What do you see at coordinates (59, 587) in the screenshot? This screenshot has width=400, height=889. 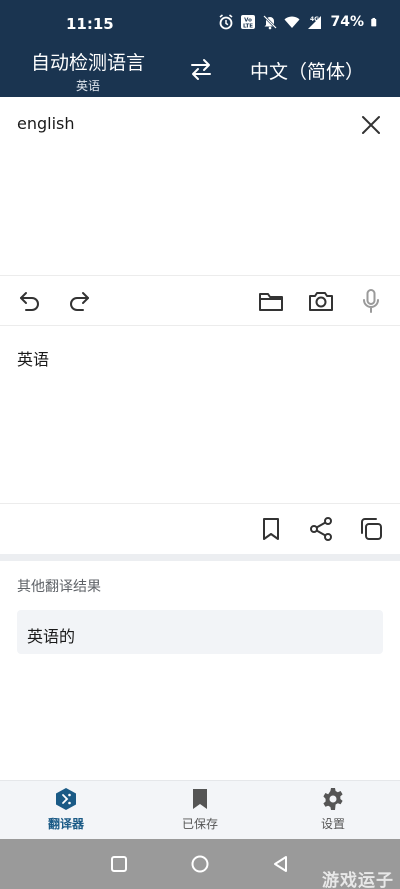 I see `other-translations-title: 其他翻译结果` at bounding box center [59, 587].